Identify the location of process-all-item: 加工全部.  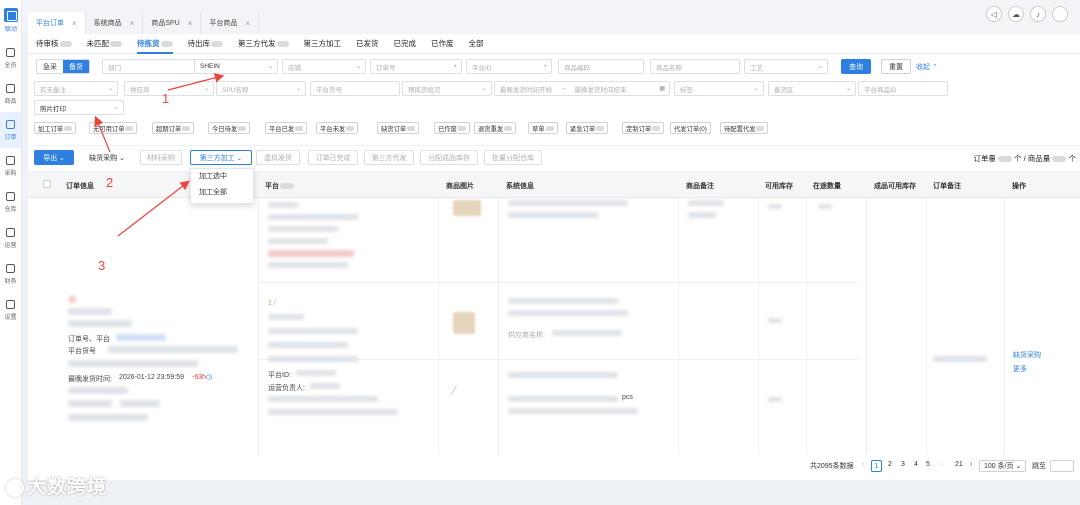
(222, 193).